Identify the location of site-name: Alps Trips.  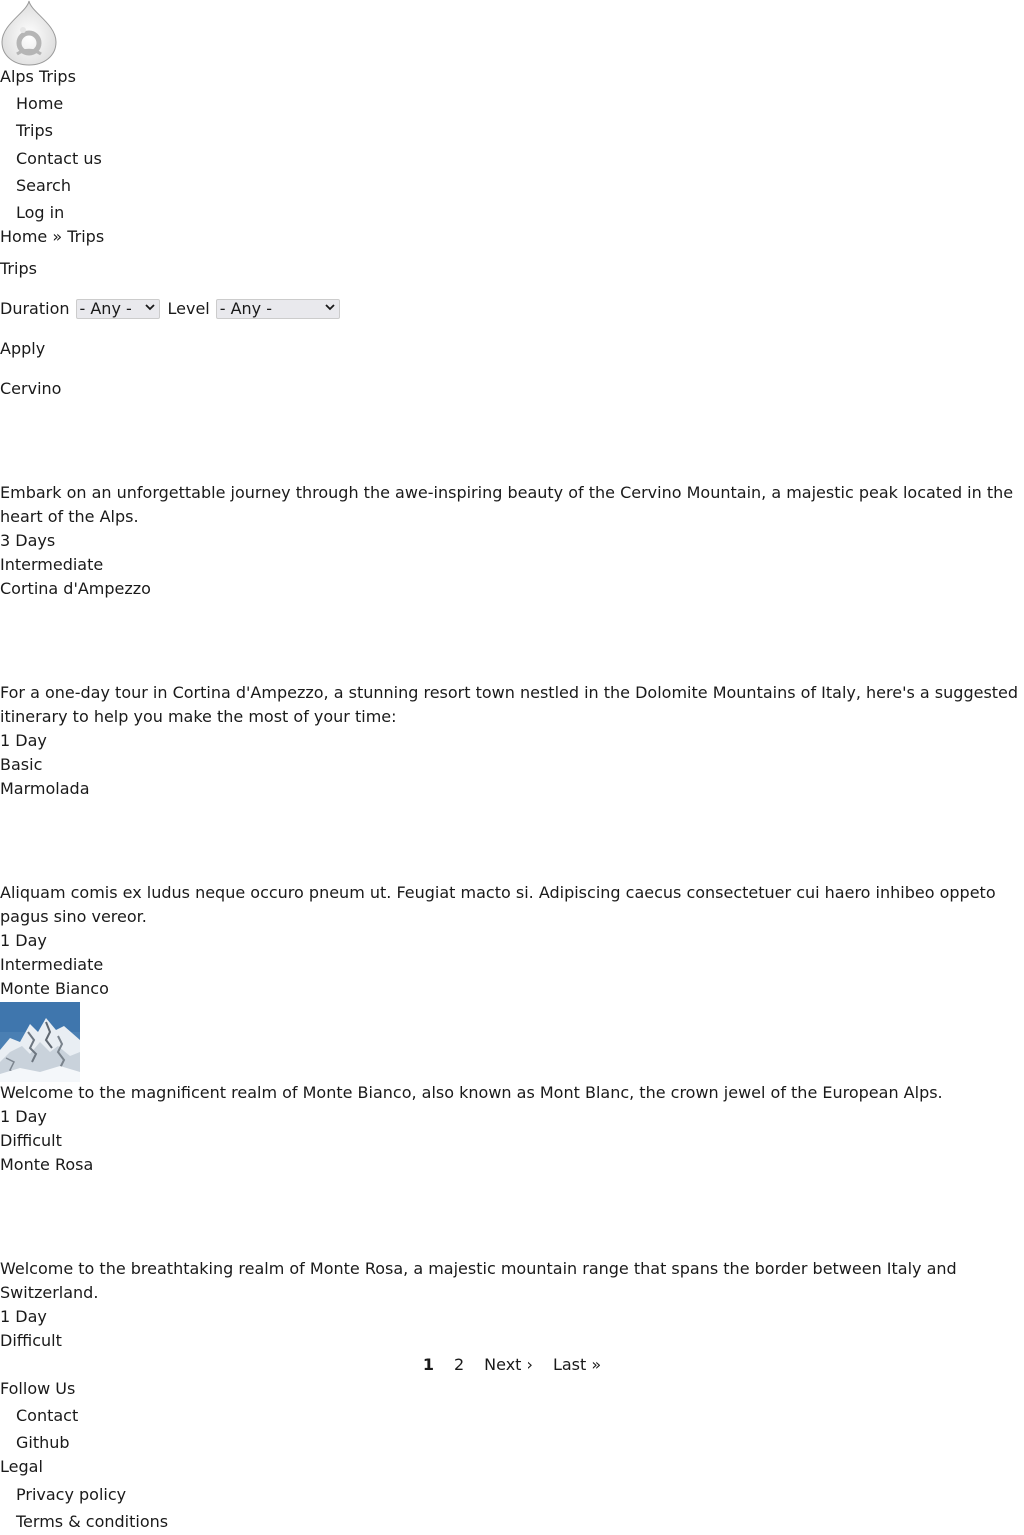
(38, 77).